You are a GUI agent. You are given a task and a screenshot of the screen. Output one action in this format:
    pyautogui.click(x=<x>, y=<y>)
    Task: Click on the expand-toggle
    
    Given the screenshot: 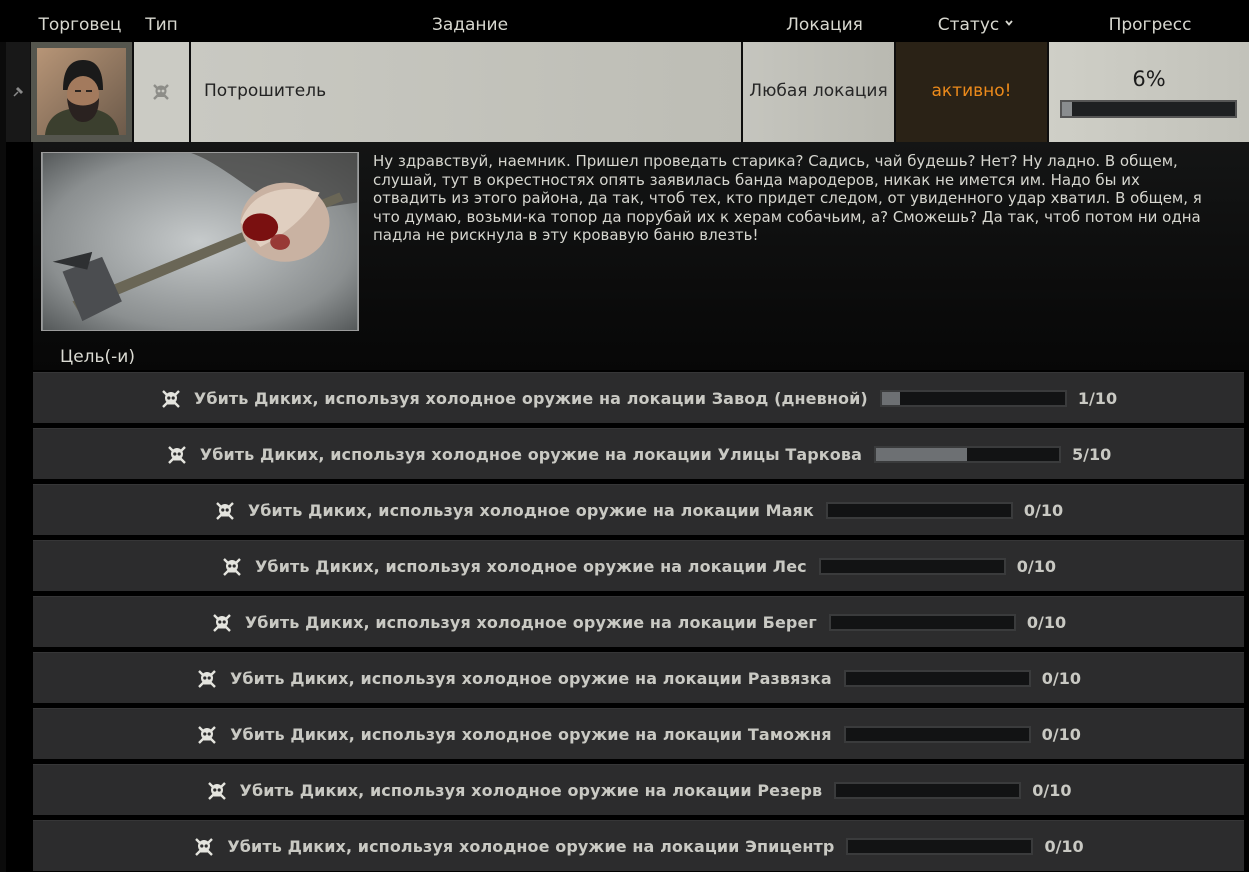 What is the action you would take?
    pyautogui.click(x=18, y=92)
    